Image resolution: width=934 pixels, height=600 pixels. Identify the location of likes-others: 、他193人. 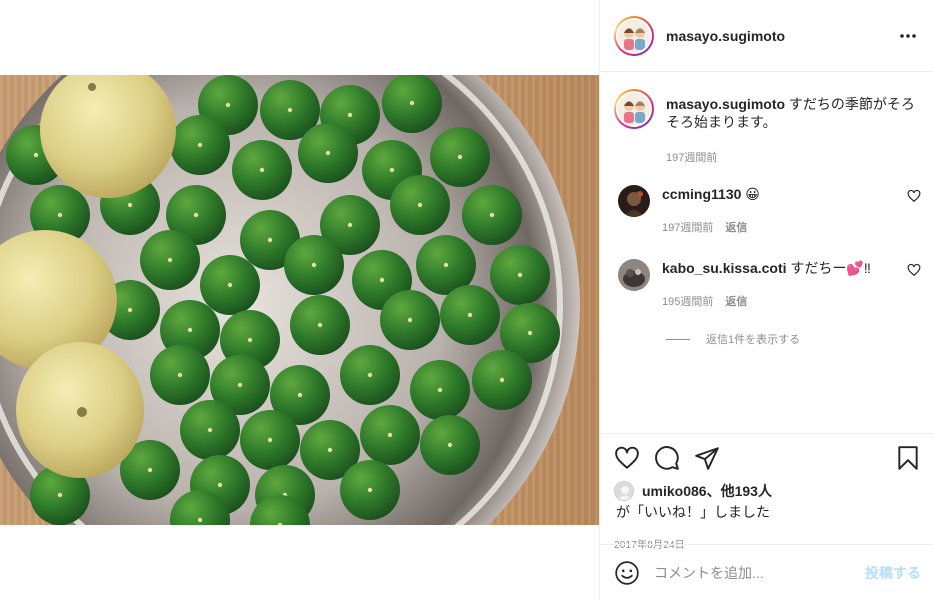
(739, 491).